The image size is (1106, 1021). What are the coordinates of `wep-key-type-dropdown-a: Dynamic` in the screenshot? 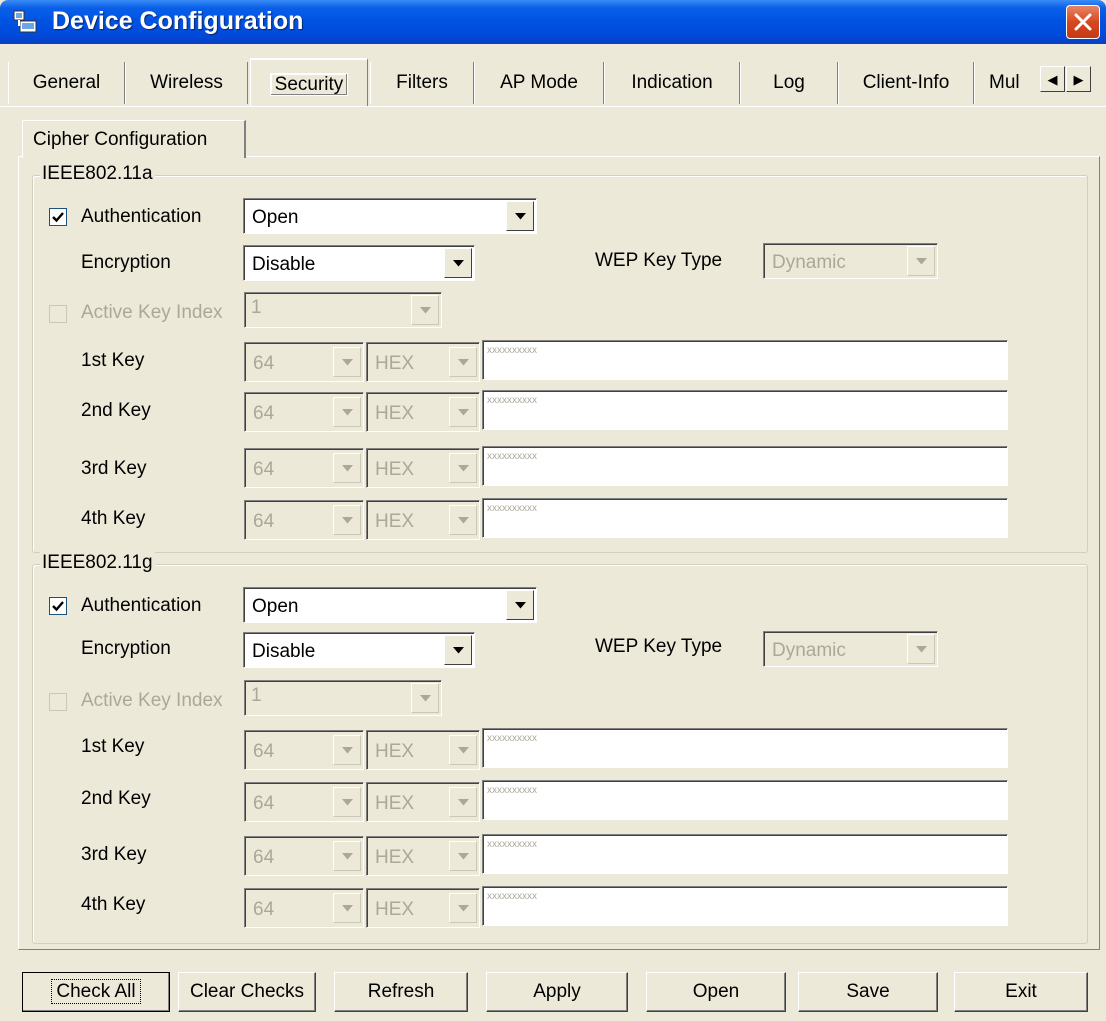 It's located at (850, 261).